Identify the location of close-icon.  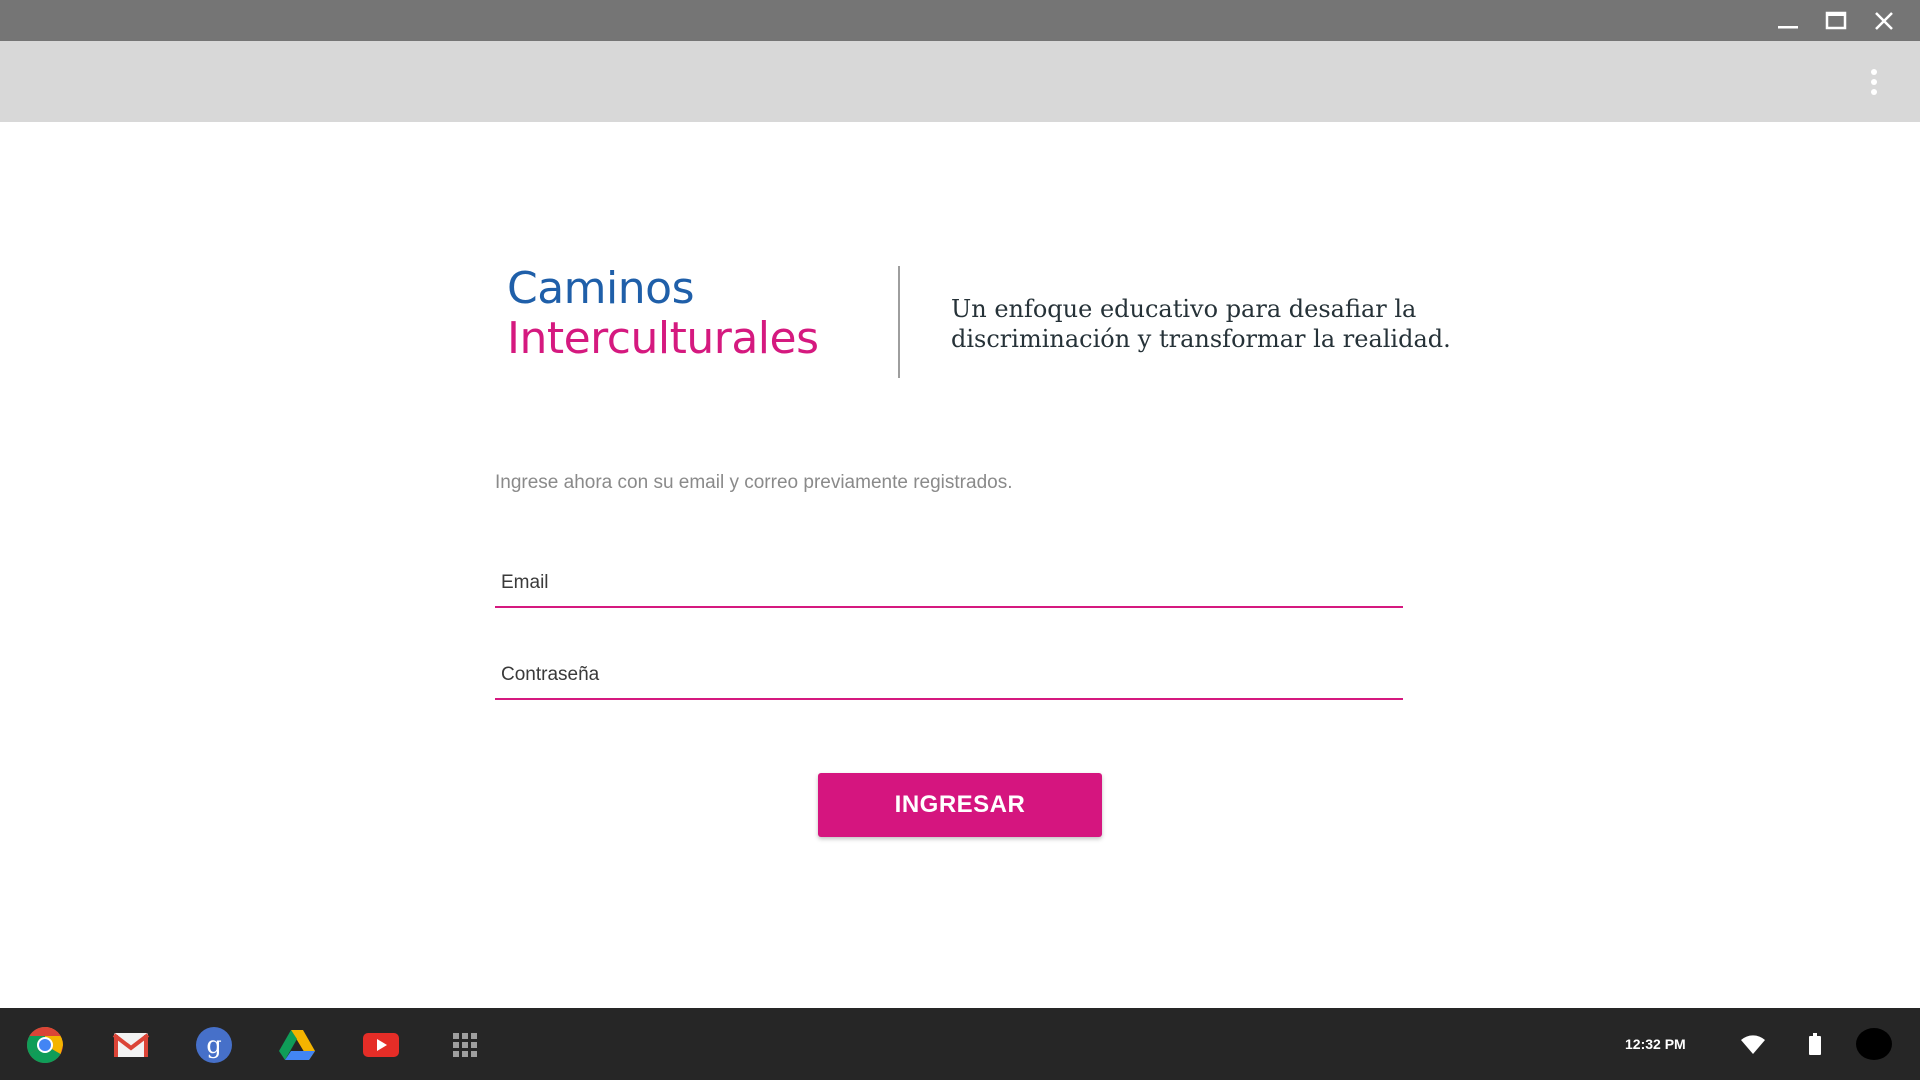
(1884, 21).